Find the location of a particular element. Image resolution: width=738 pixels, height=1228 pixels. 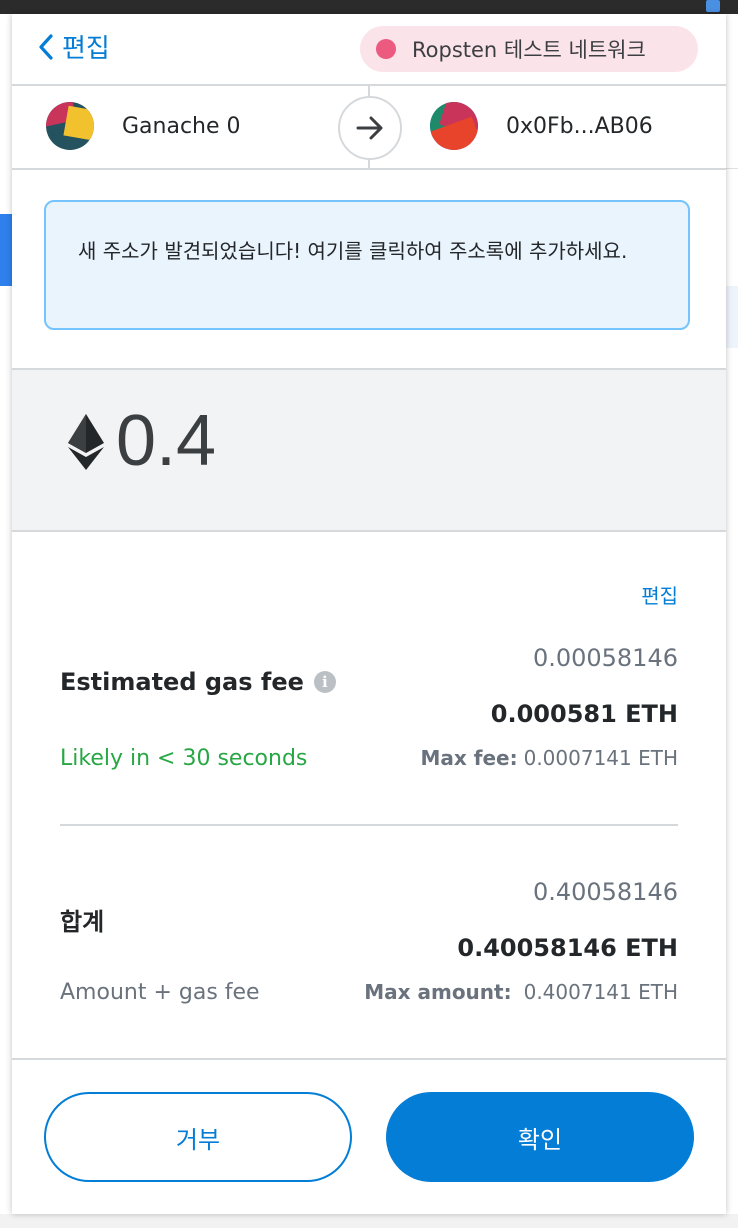

new-address-notice: 새 주소가 발견되었습니다! 여기를 클릭하여 주소록에 추가하세요. is located at coordinates (367, 265).